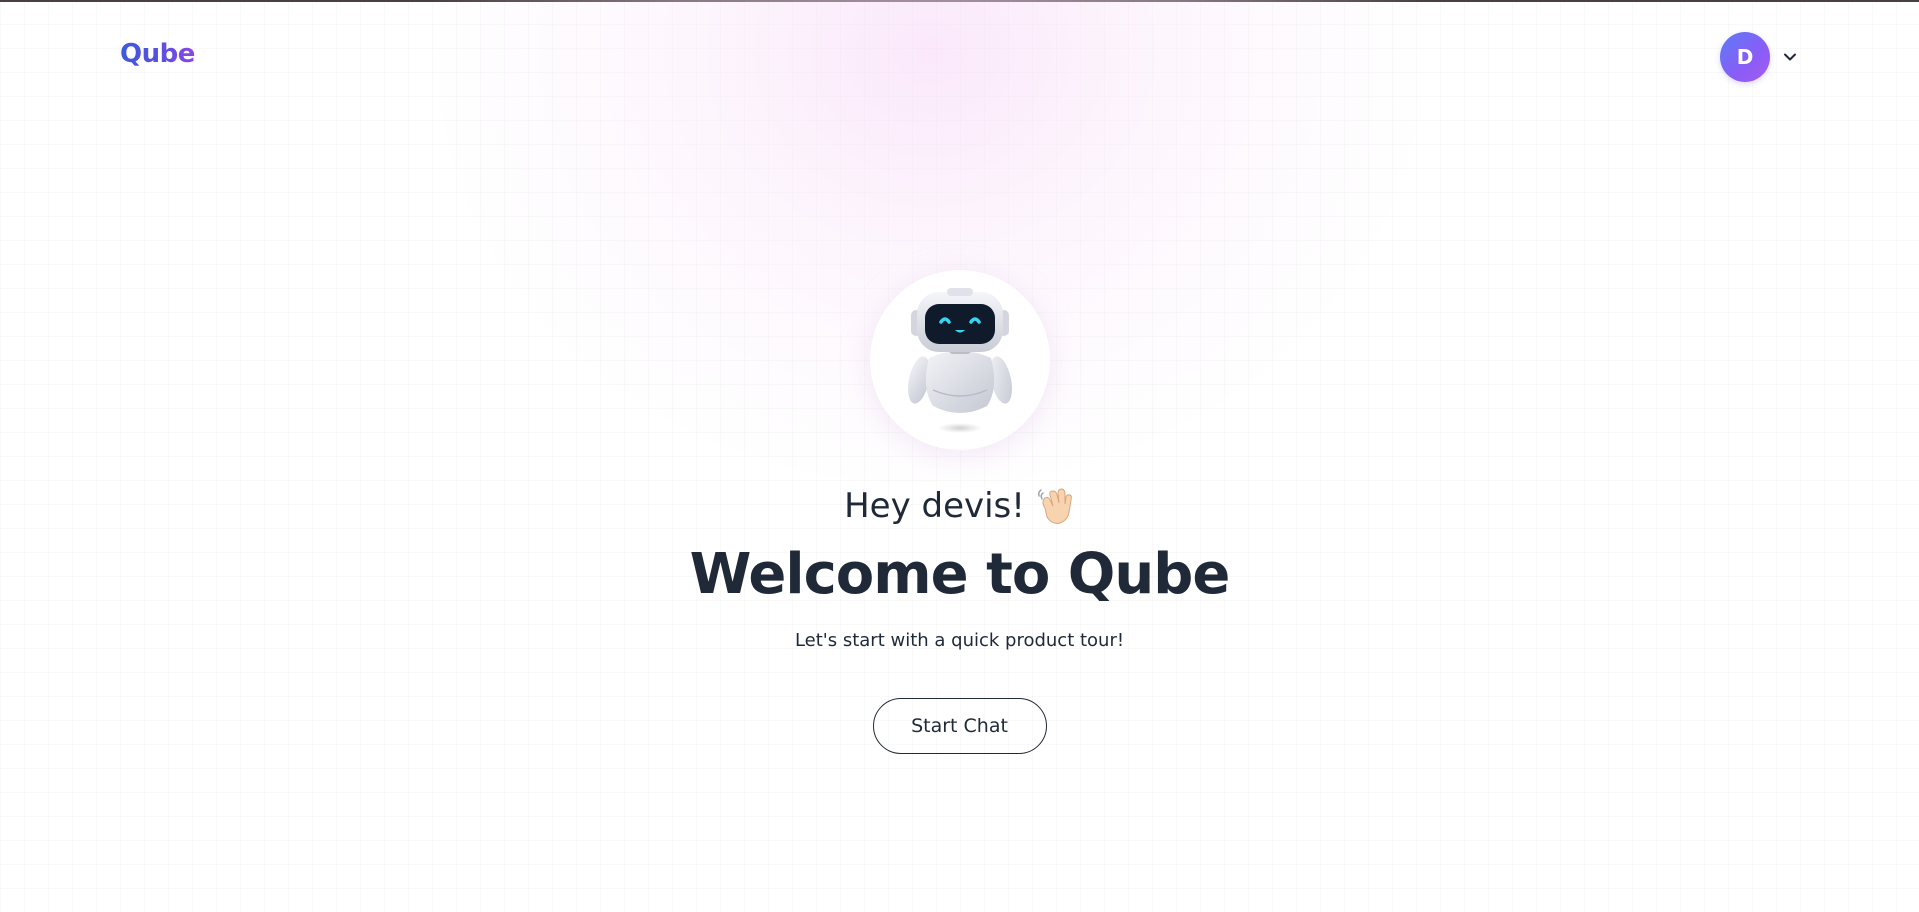  What do you see at coordinates (960, 574) in the screenshot?
I see `page-title: Welcome to Qube` at bounding box center [960, 574].